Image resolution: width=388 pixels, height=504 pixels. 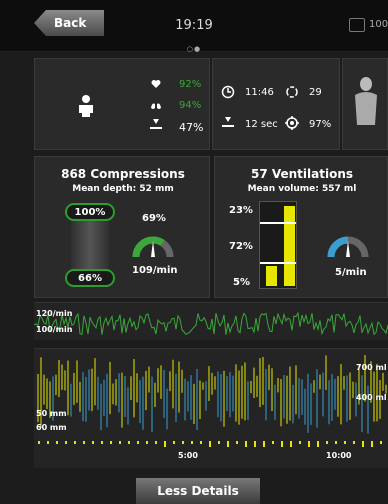 I want to click on pause-icon, so click(x=228, y=122).